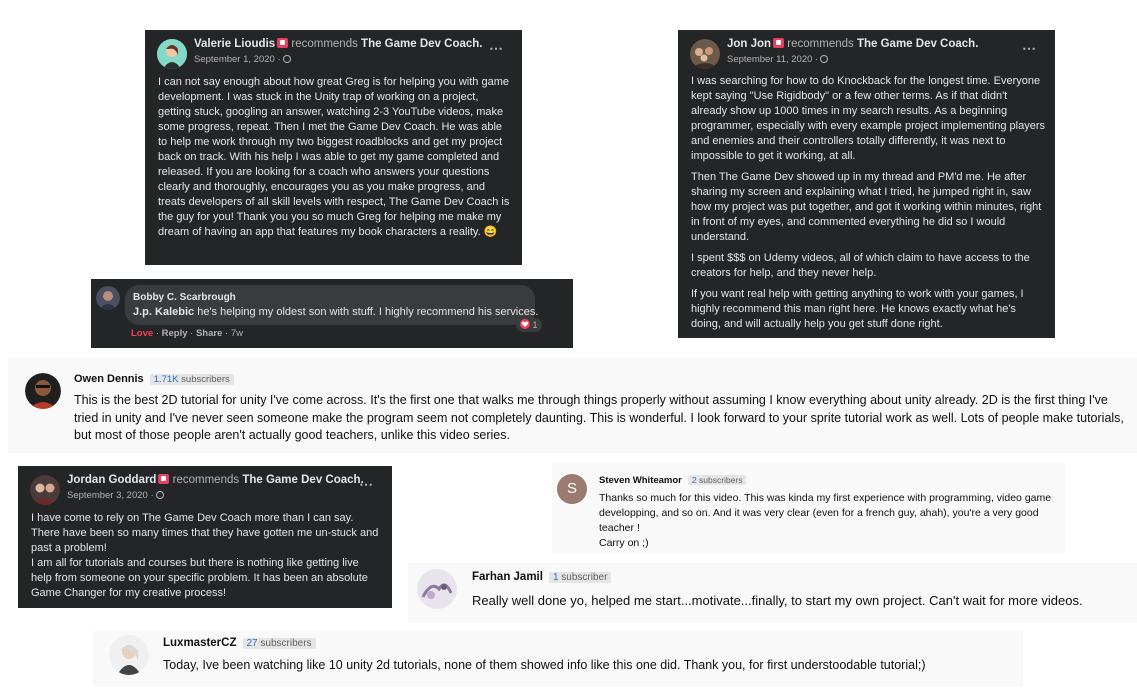 The image size is (1137, 691). What do you see at coordinates (749, 44) in the screenshot?
I see `author-name: Jon Jon` at bounding box center [749, 44].